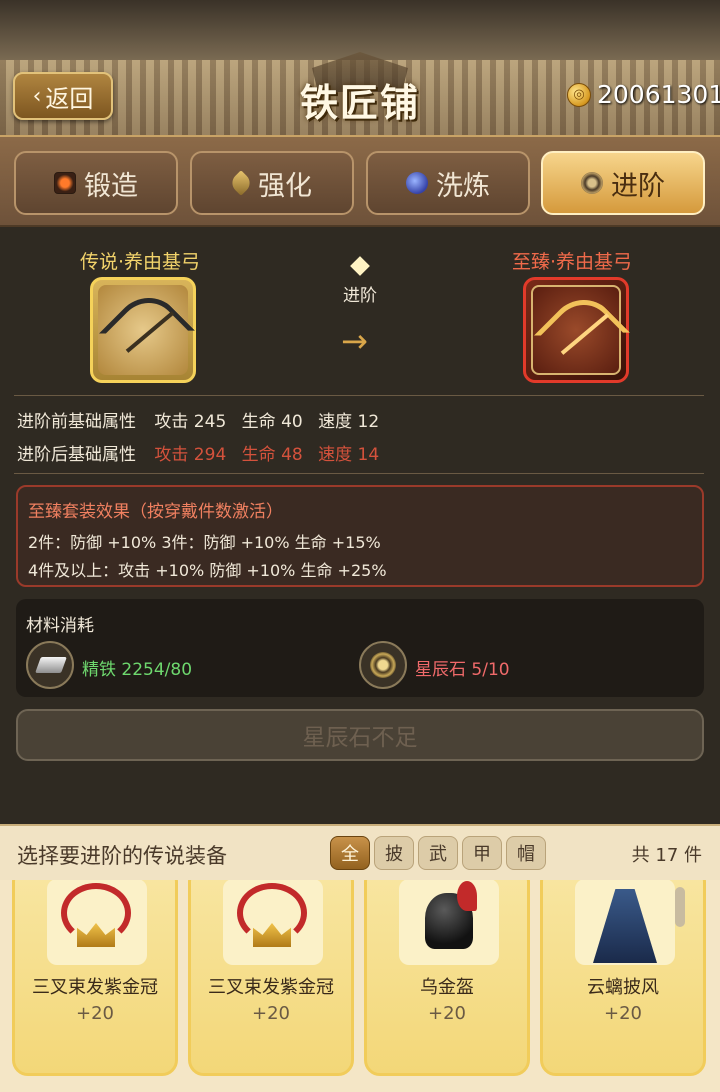  I want to click on back-label: 返回, so click(69, 98).